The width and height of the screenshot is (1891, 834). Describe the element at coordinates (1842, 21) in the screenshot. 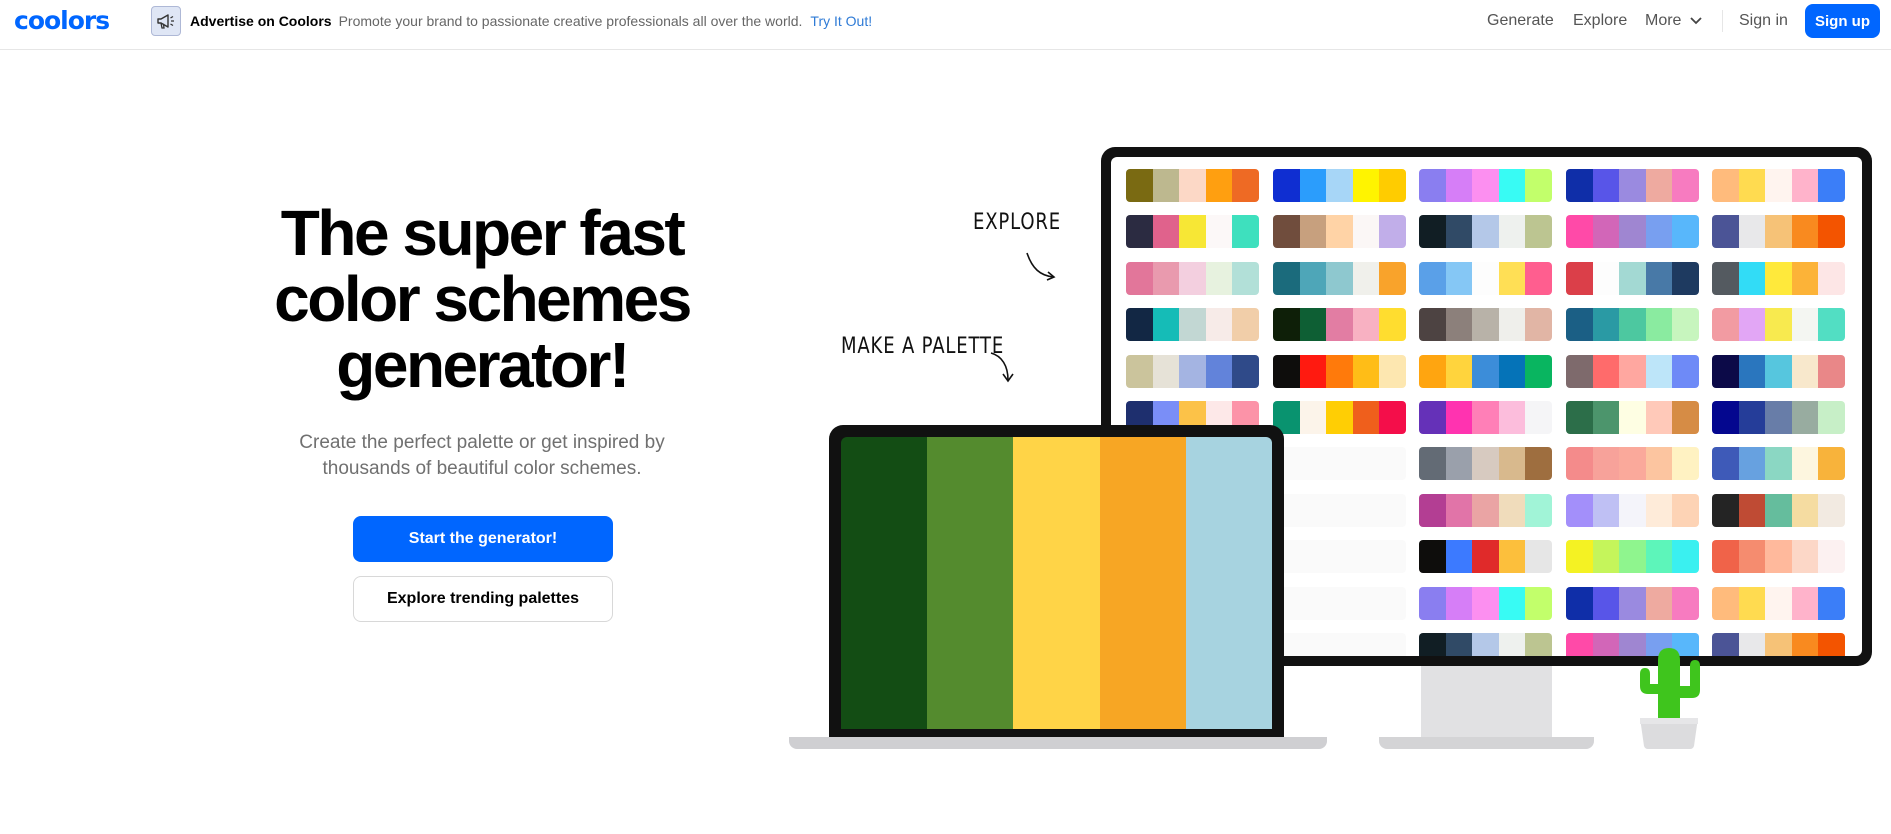

I see `sign-up-button: Sign up` at that location.